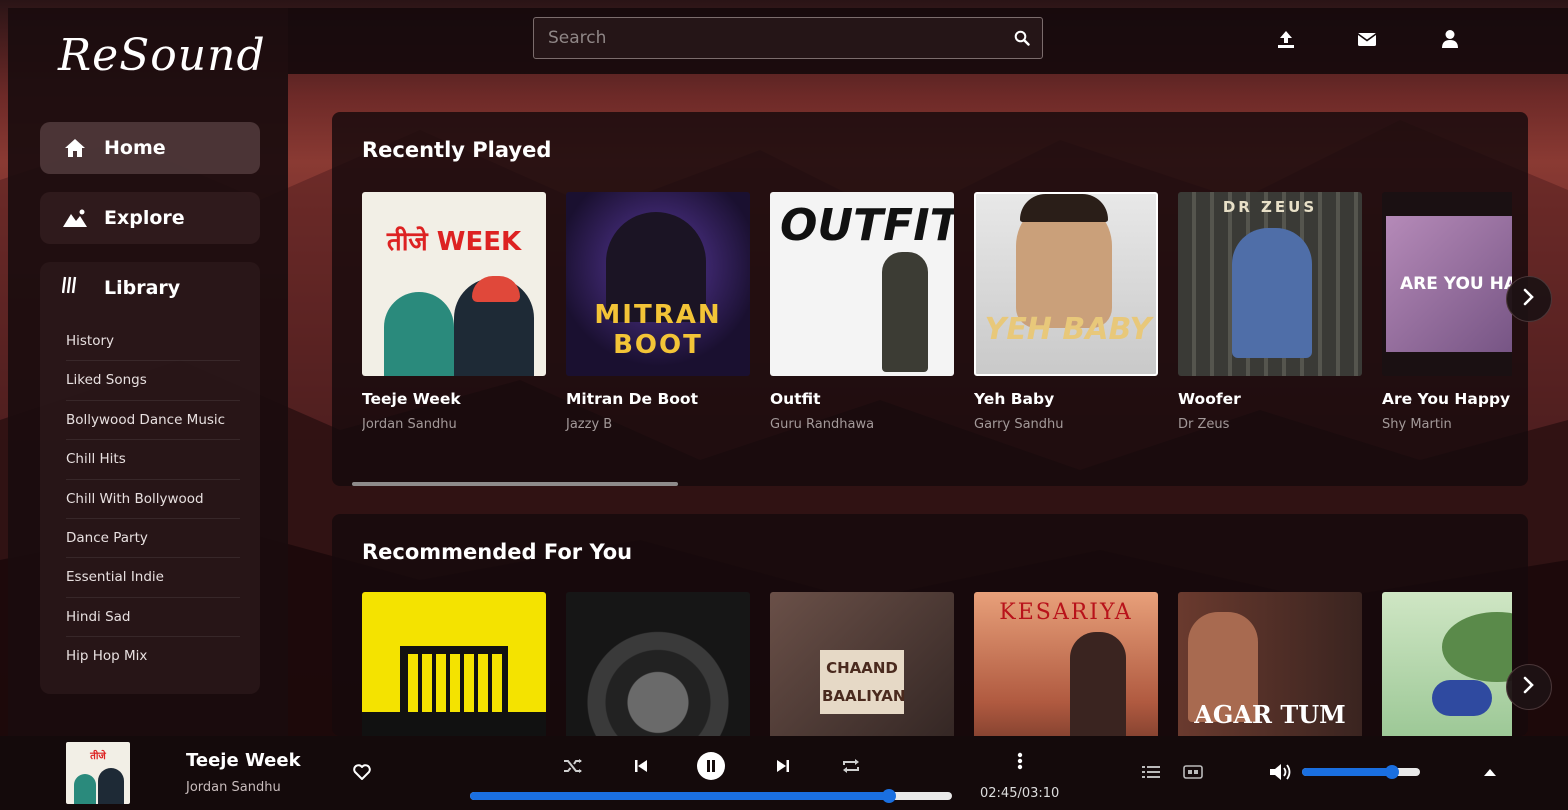 The width and height of the screenshot is (1568, 810). Describe the element at coordinates (74, 287) in the screenshot. I see `library-icon` at that location.